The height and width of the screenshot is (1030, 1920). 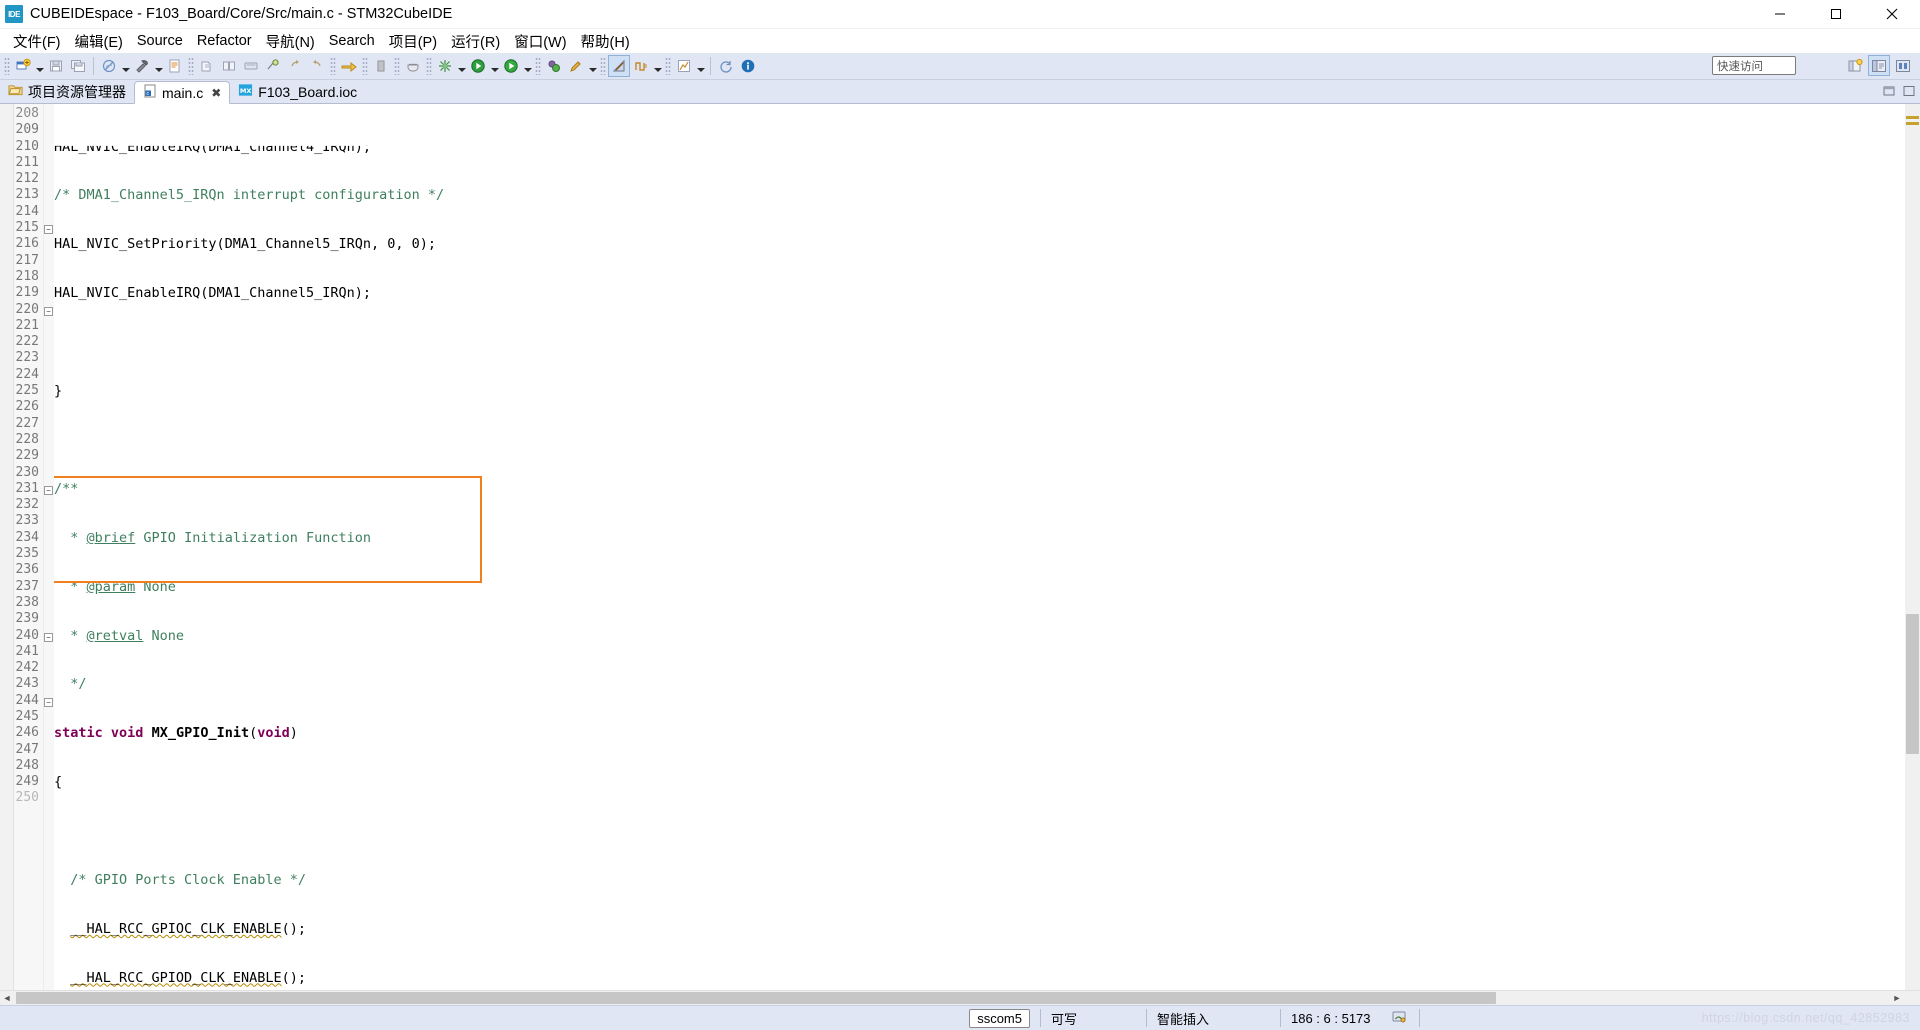 What do you see at coordinates (142, 66) in the screenshot?
I see `build-hammer-icon` at bounding box center [142, 66].